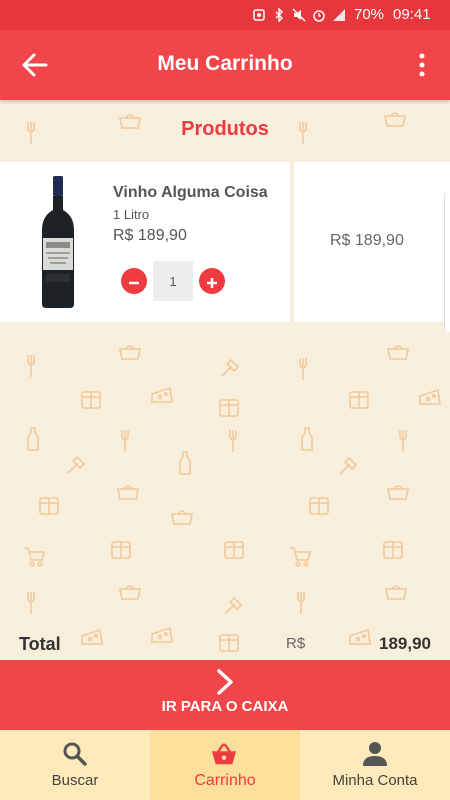 Image resolution: width=450 pixels, height=800 pixels. I want to click on bottom-navigation: Buscar Carrinho Minha Conta, so click(225, 765).